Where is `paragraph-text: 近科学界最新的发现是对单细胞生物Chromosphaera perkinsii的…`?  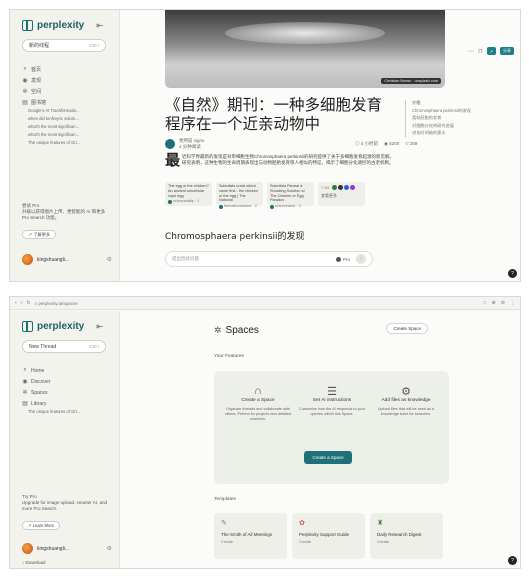
paragraph-text: 近科学界最新的发现是对单细胞生物Chromosphaera perkinsii的… is located at coordinates (288, 160).